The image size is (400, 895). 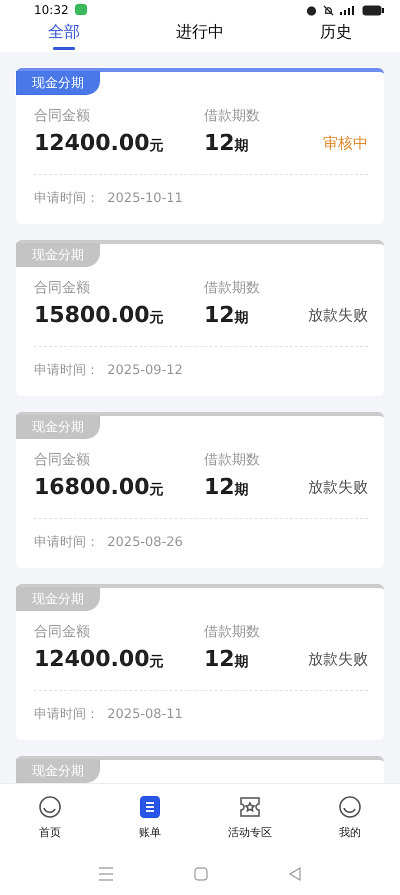 I want to click on battery-icon, so click(x=374, y=10).